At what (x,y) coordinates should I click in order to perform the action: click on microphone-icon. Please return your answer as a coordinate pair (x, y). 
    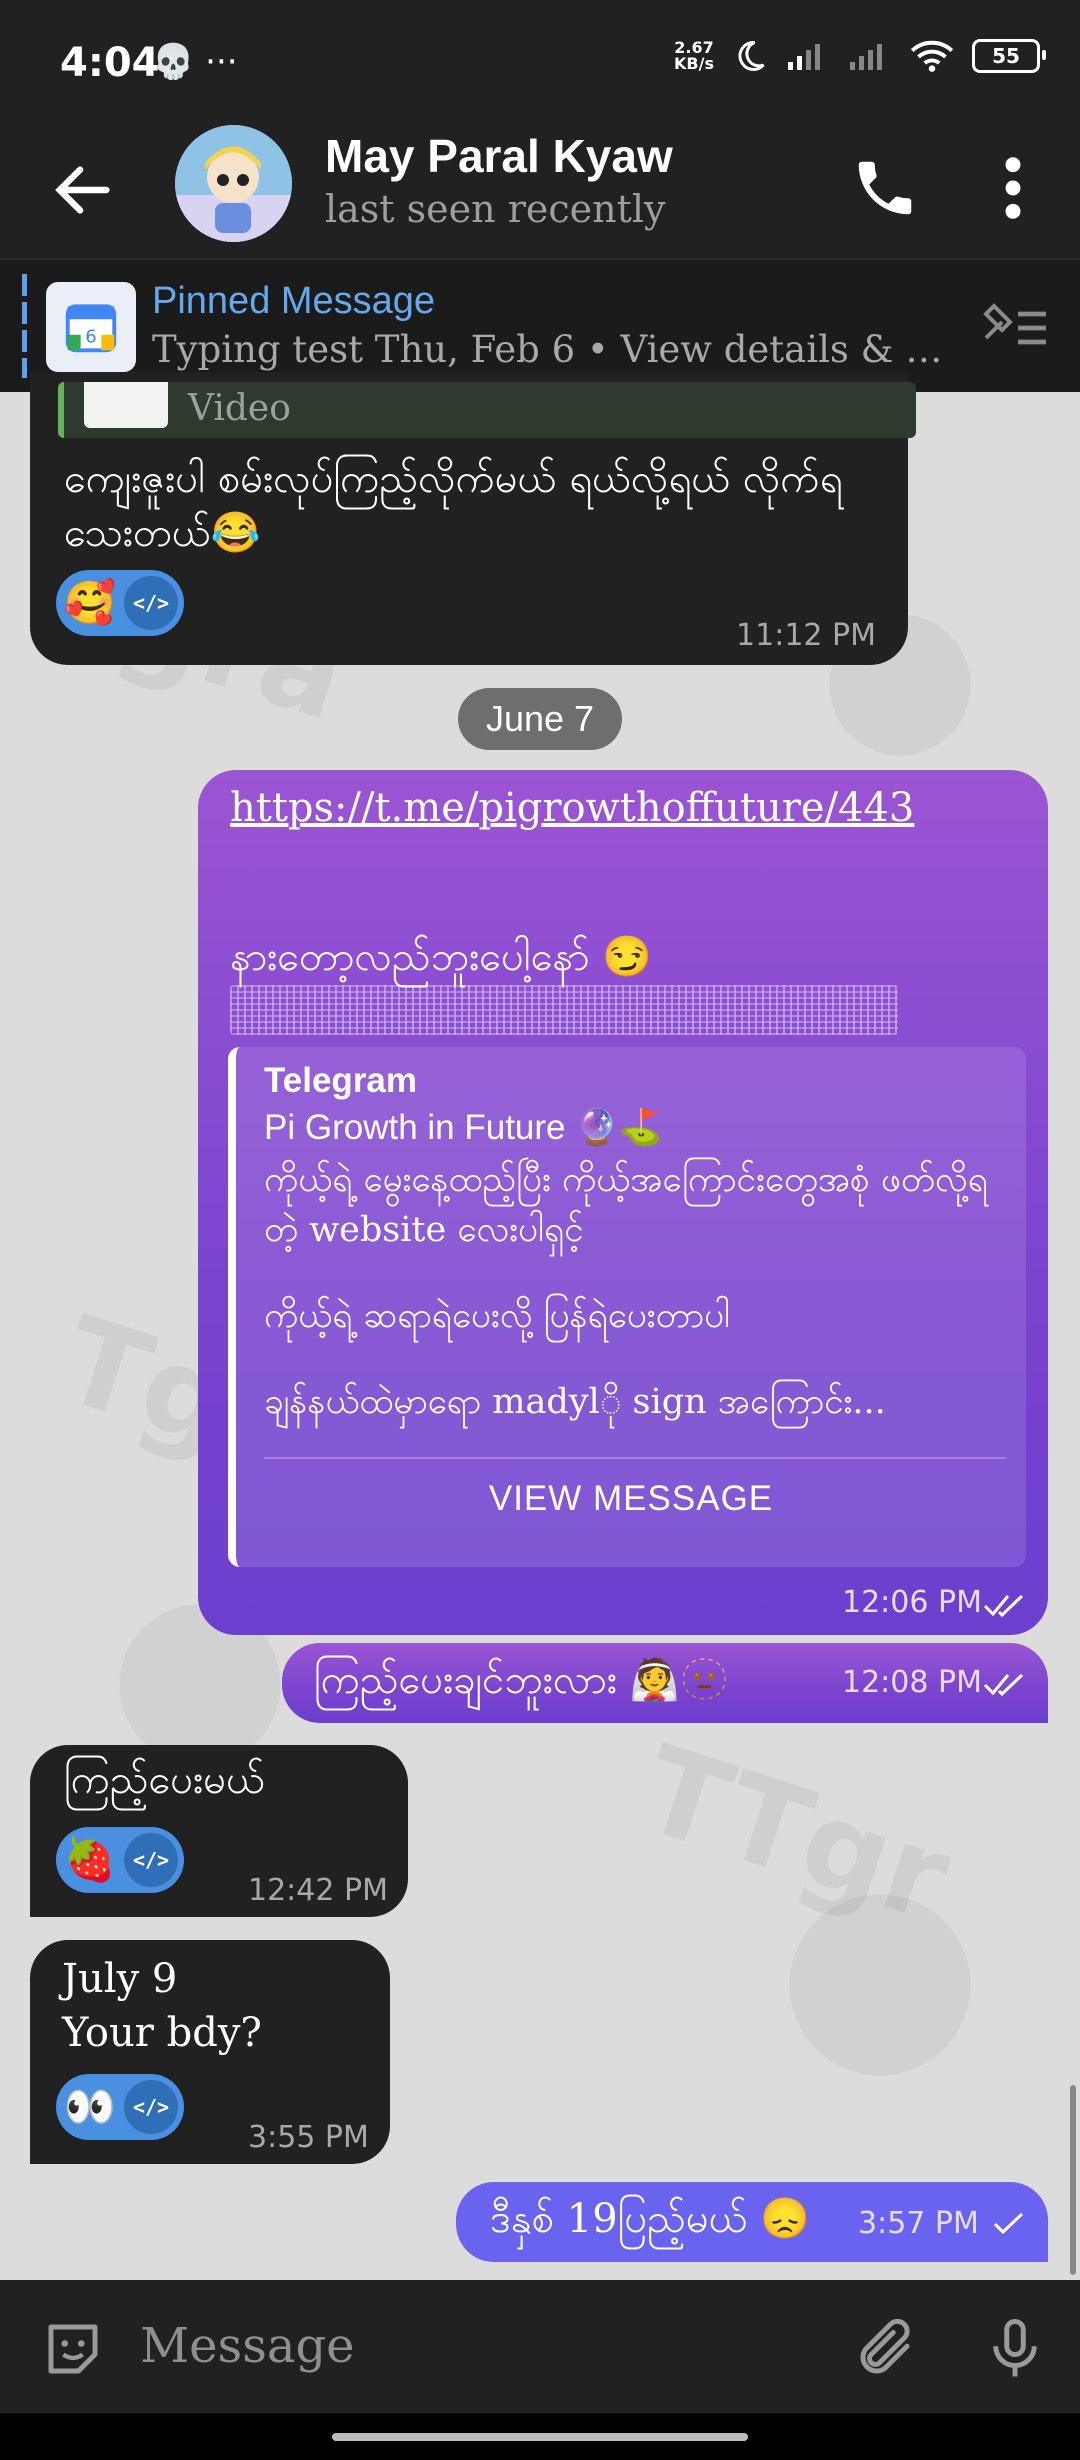
    Looking at the image, I should click on (1015, 2349).